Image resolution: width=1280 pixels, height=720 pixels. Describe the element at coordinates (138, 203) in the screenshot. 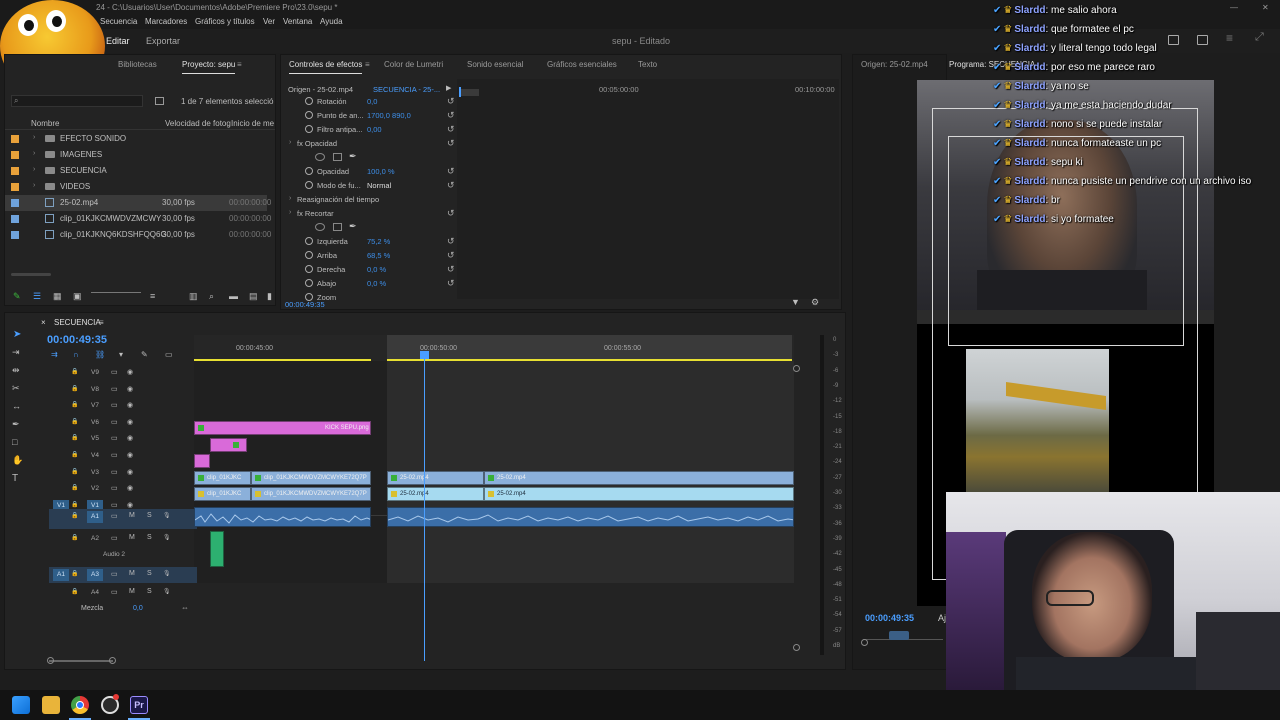

I see `project-item: 25-02.mp4 30,00 fps 00:00:00:00` at that location.